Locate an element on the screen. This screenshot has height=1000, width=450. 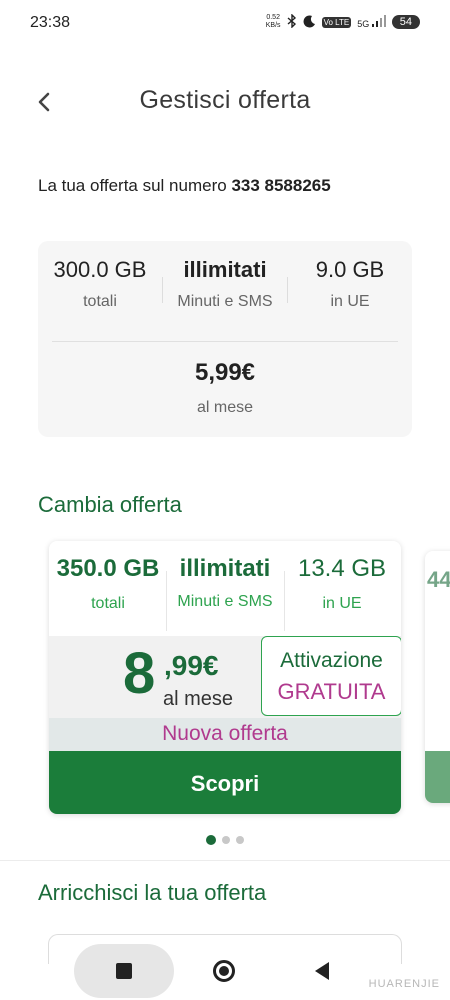
current-price: 5,99€ is located at coordinates (225, 372).